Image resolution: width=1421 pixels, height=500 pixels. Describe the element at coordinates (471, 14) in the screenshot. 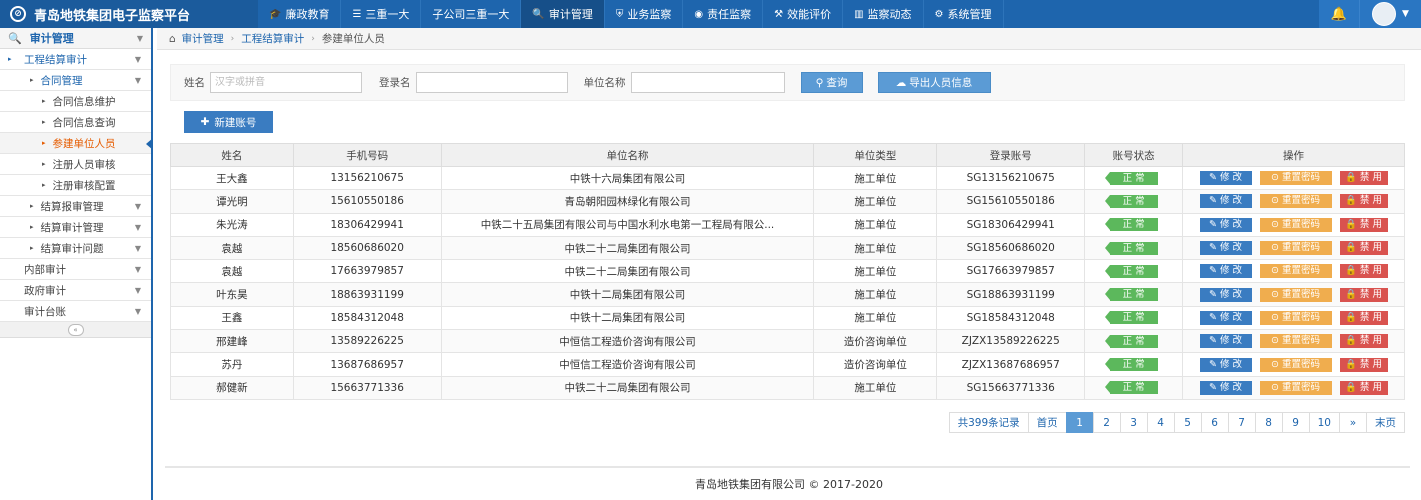

I see `nav-item-2: 子公司三重一大` at that location.